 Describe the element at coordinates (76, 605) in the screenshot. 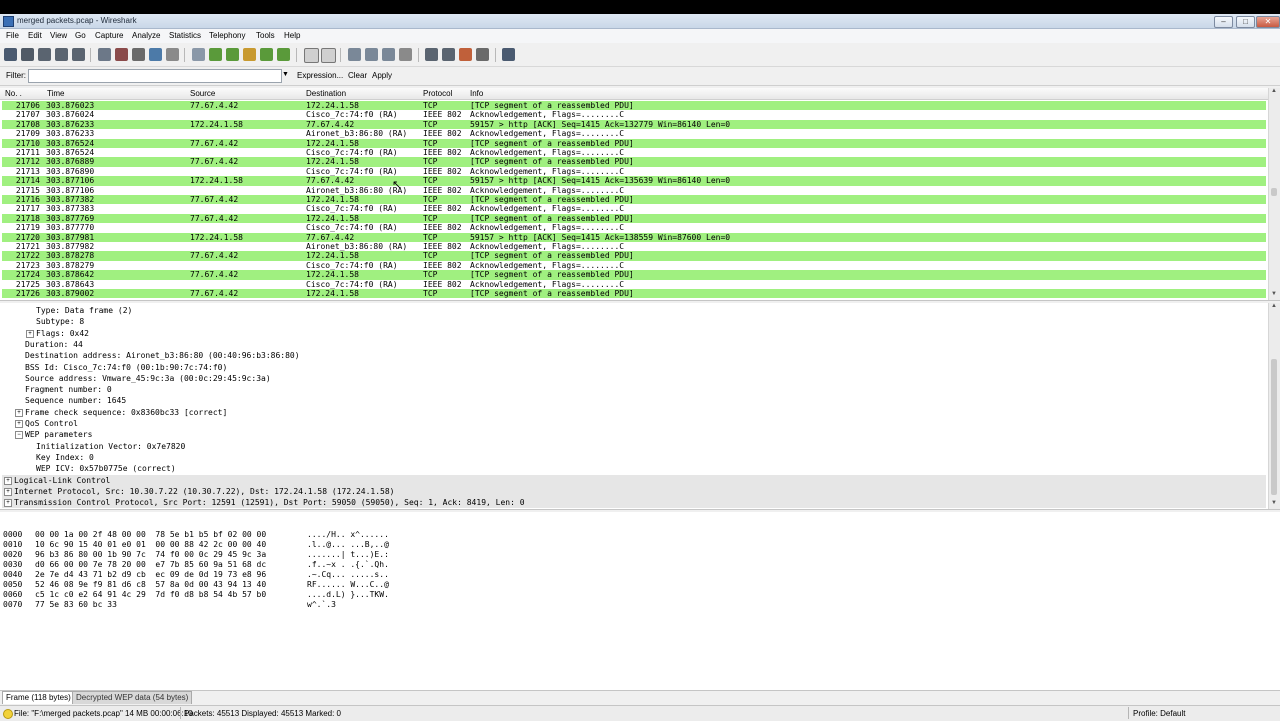

I see `hex-bytes: 77 5e 83 60 bc 33` at that location.